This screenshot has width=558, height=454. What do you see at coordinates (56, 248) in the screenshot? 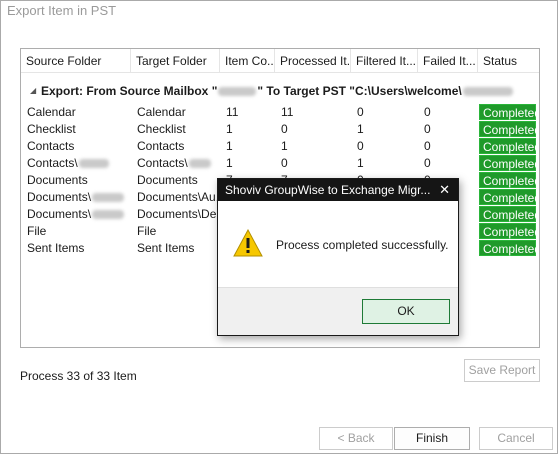
I see `cell-source-folder-text: Sent Items` at bounding box center [56, 248].